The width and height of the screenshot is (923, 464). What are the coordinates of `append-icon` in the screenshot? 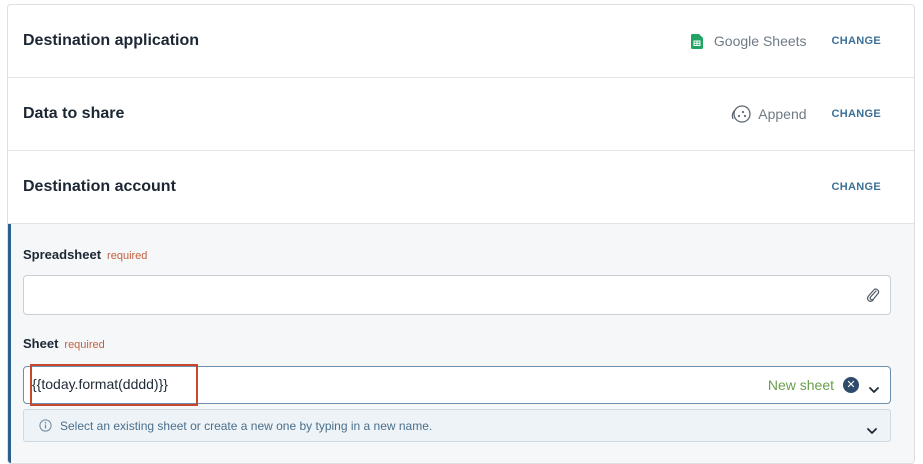 It's located at (741, 114).